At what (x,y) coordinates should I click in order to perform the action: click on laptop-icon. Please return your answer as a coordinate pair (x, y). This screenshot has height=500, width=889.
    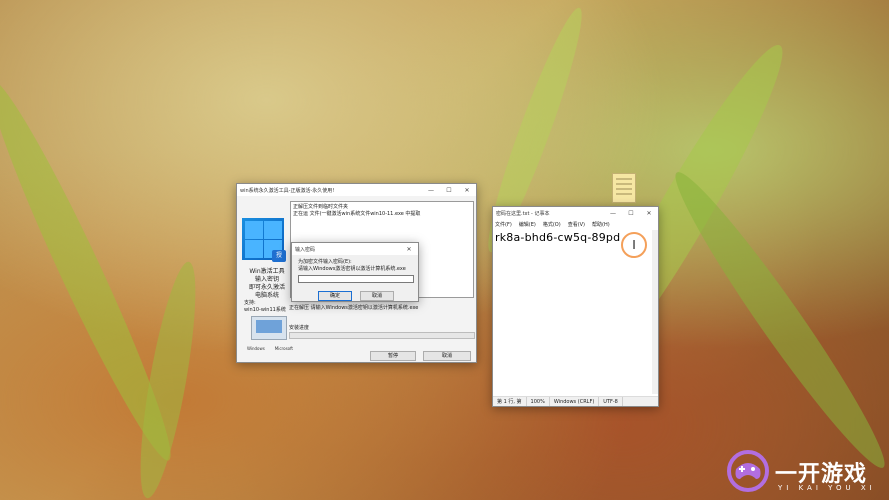
    Looking at the image, I should click on (269, 328).